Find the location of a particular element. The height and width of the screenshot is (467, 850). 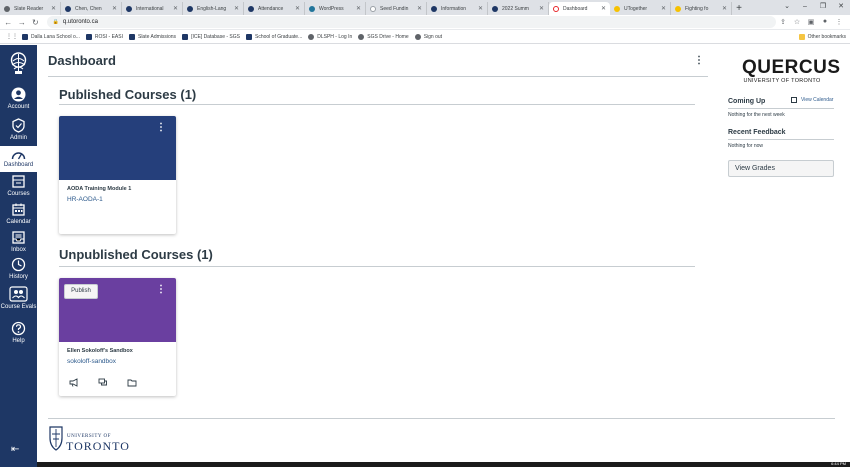

forward-icon: → is located at coordinates (22, 22).